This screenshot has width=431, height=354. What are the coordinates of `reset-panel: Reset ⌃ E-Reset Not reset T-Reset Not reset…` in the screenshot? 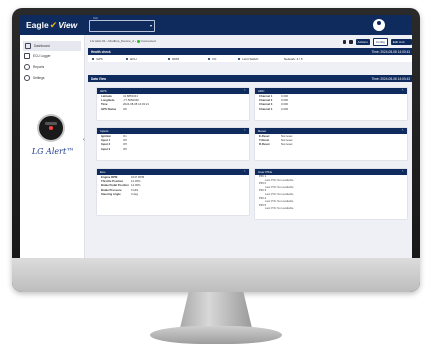 It's located at (331, 144).